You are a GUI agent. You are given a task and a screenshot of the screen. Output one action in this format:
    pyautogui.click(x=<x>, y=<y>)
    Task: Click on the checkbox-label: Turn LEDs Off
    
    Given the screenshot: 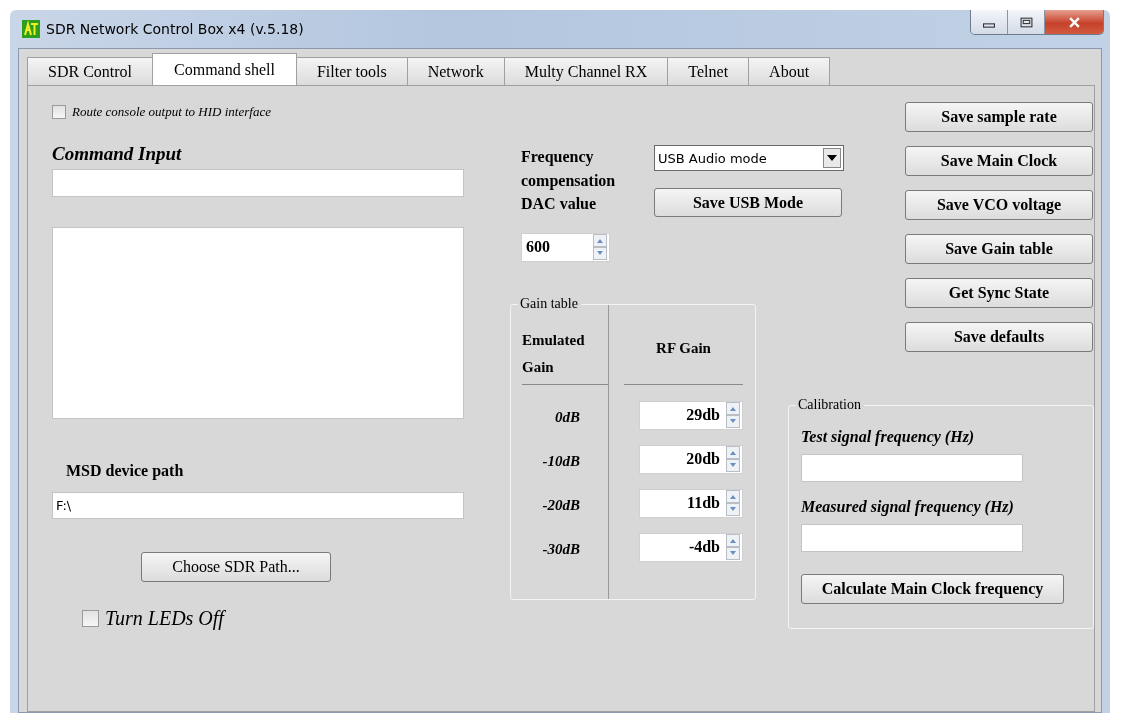 What is the action you would take?
    pyautogui.click(x=164, y=618)
    